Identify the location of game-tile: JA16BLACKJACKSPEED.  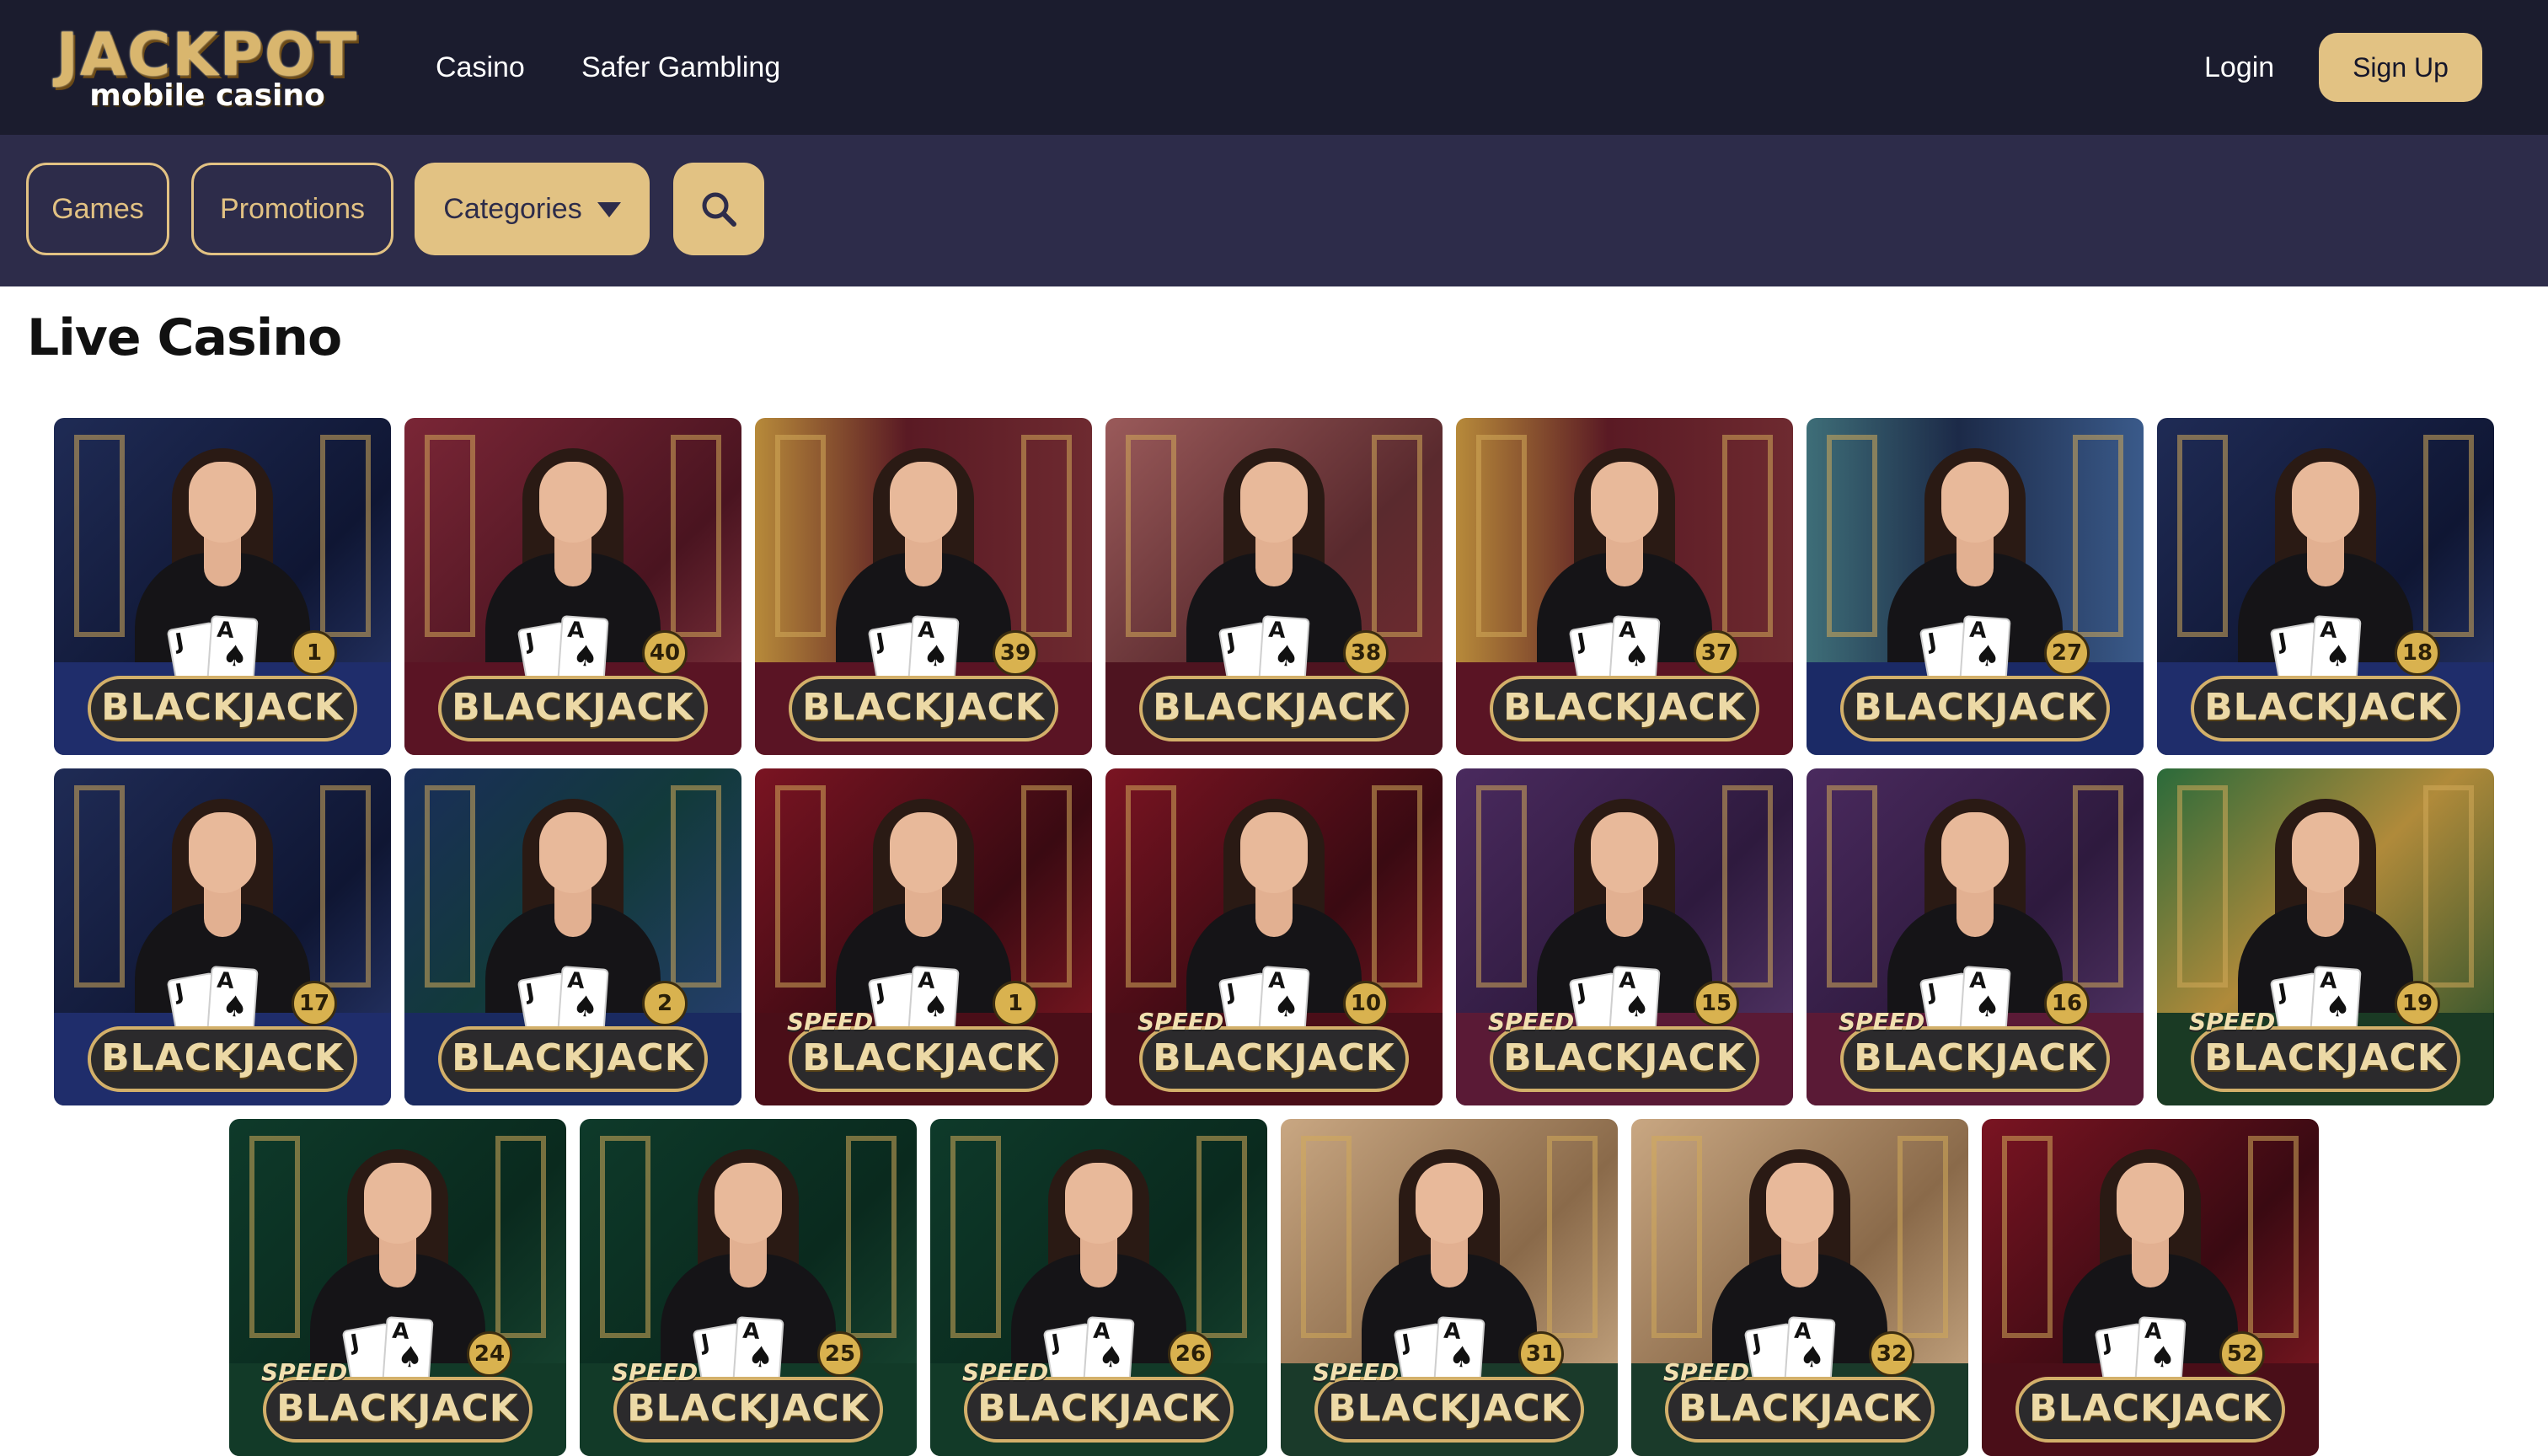
(1975, 936).